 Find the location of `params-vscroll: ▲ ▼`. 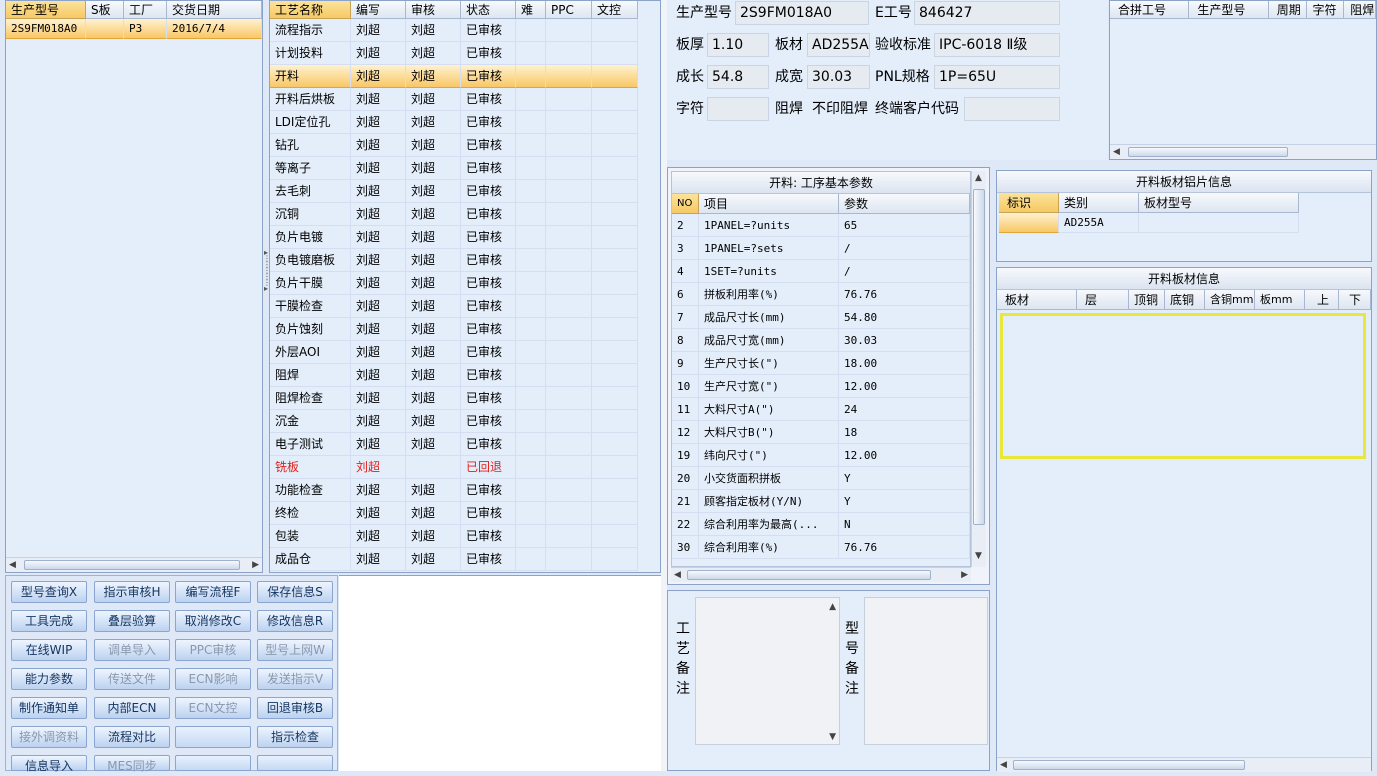

params-vscroll: ▲ ▼ is located at coordinates (978, 369).